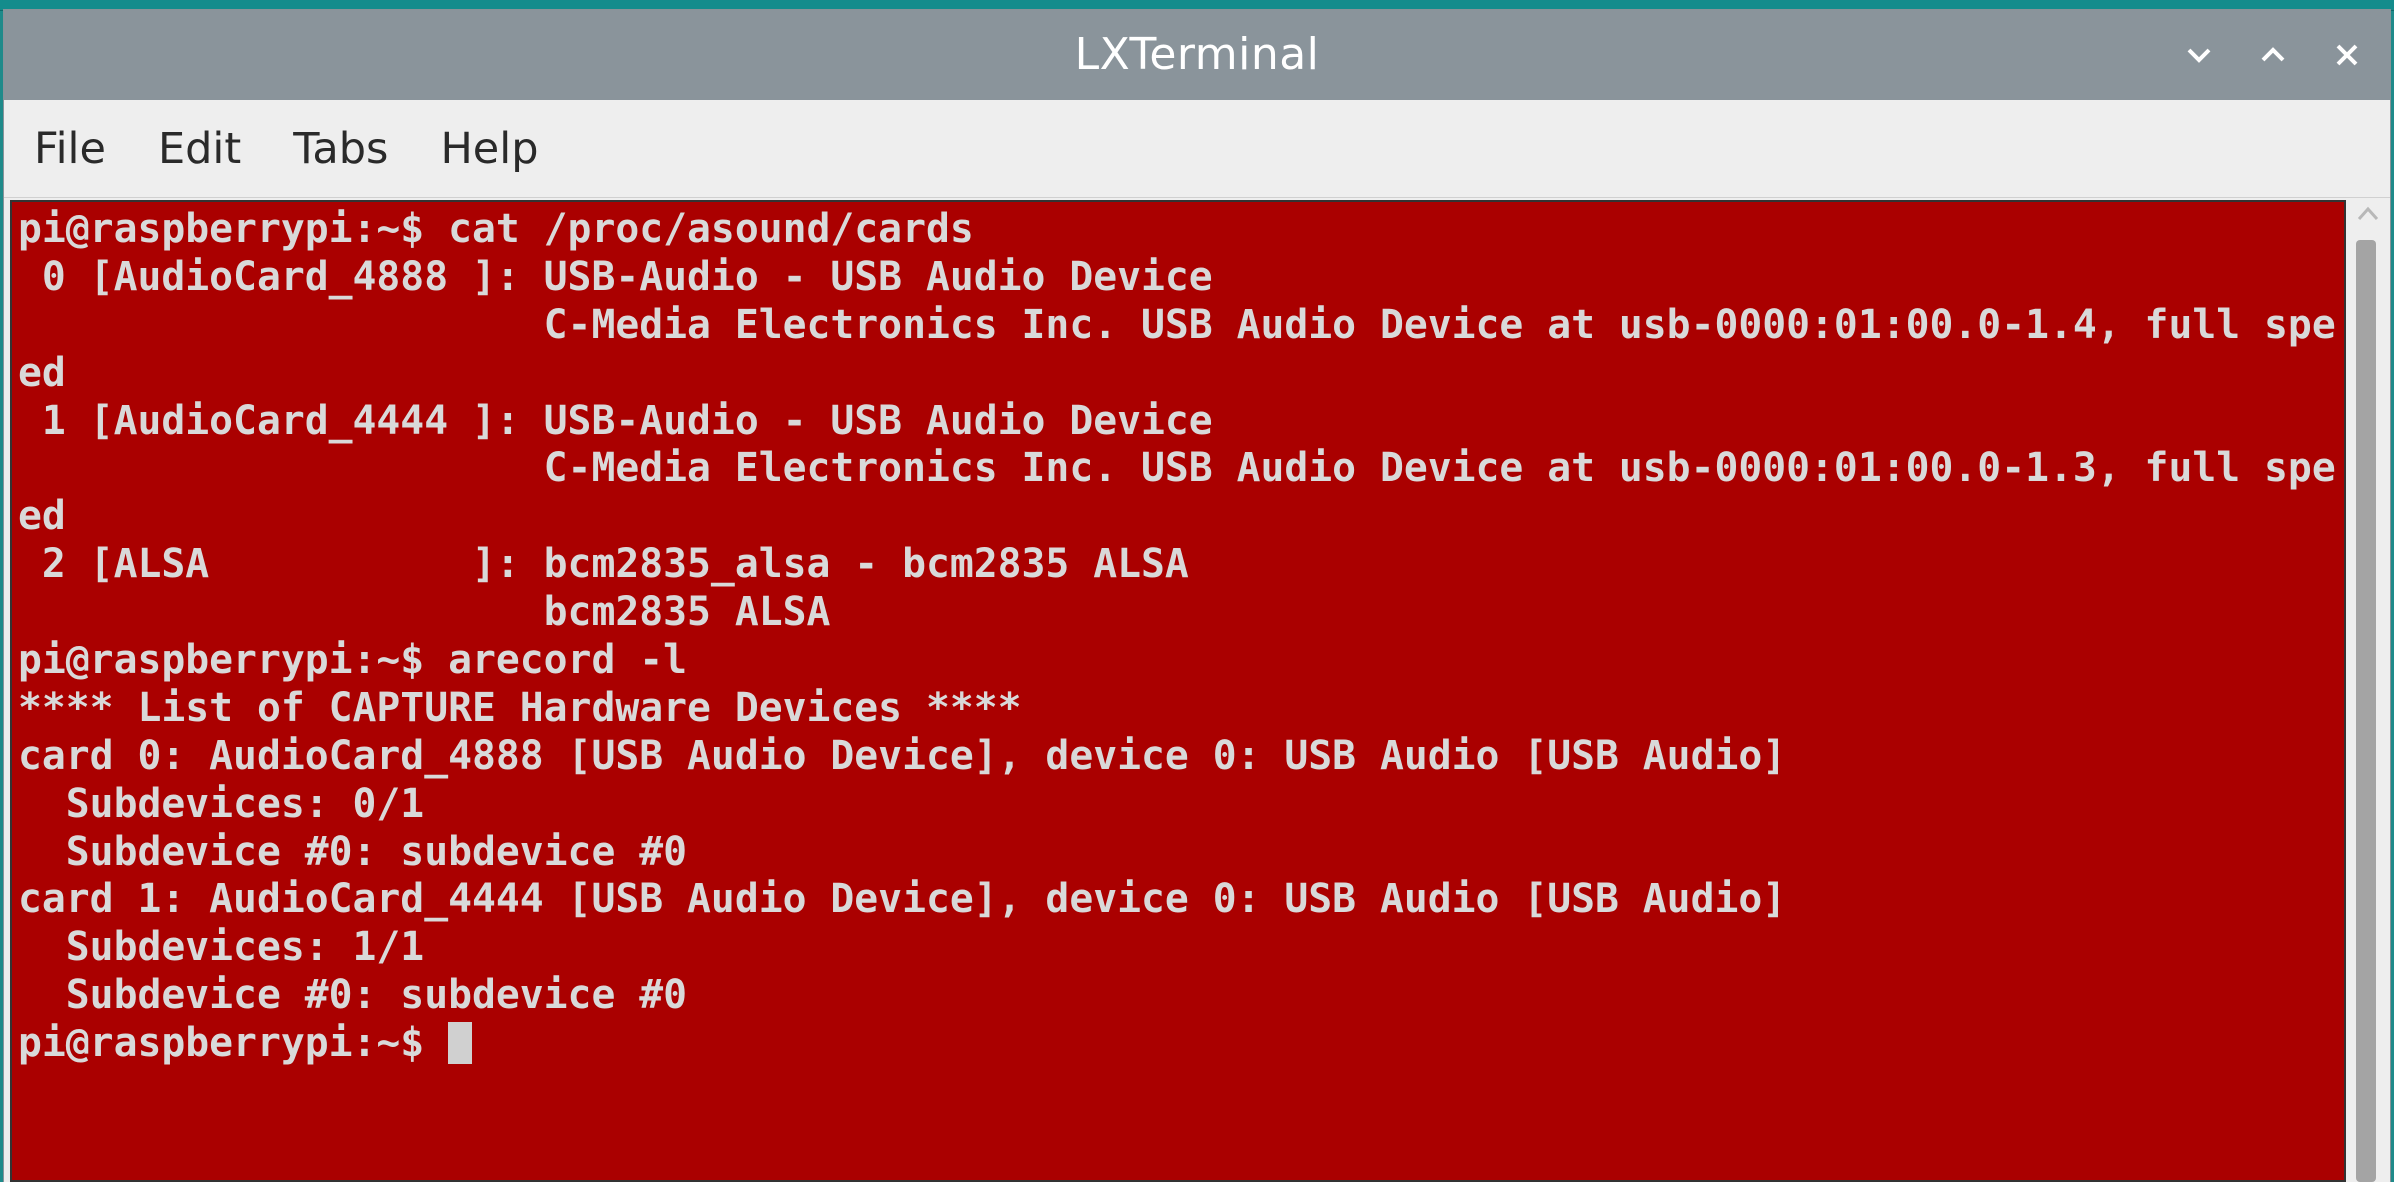 This screenshot has height=1182, width=2394. I want to click on maximize-button, so click(2273, 55).